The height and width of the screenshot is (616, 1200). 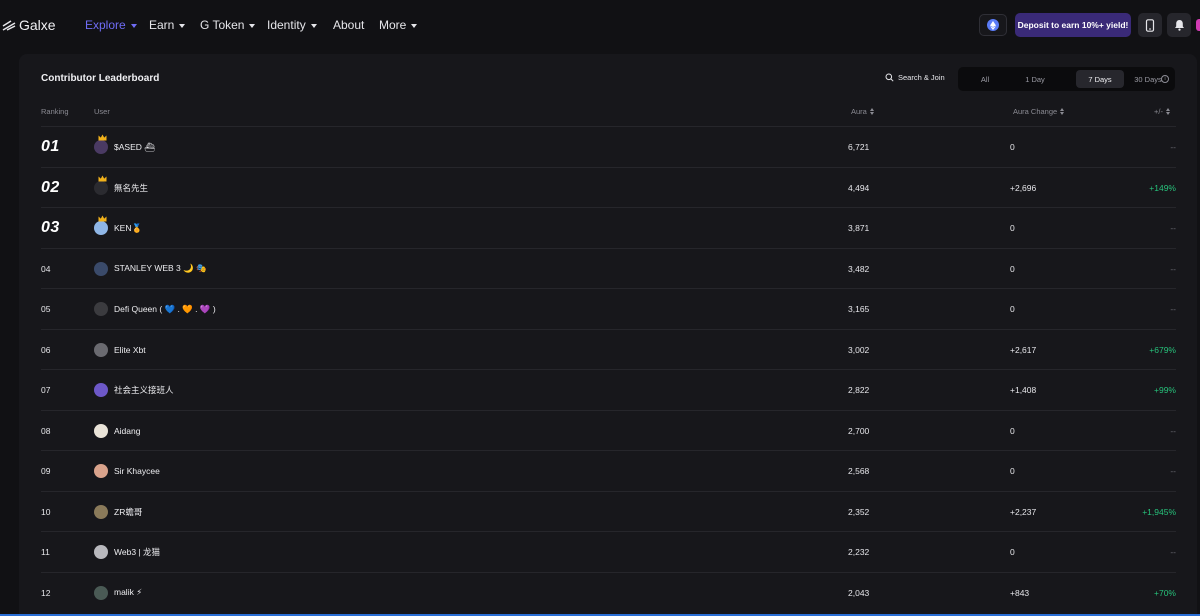 What do you see at coordinates (1165, 79) in the screenshot?
I see `info-icon: i` at bounding box center [1165, 79].